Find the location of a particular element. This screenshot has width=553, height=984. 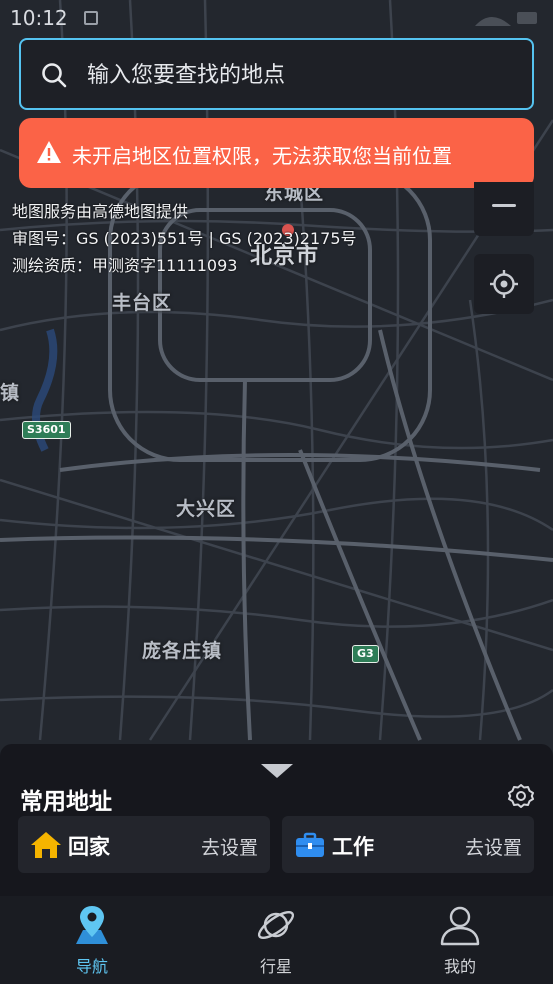

nav-tab-mine: 我的 is located at coordinates (460, 940).